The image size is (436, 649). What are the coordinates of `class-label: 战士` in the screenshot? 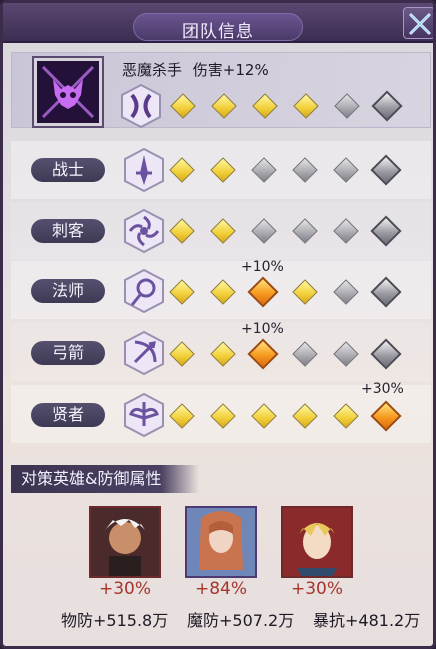 It's located at (68, 170).